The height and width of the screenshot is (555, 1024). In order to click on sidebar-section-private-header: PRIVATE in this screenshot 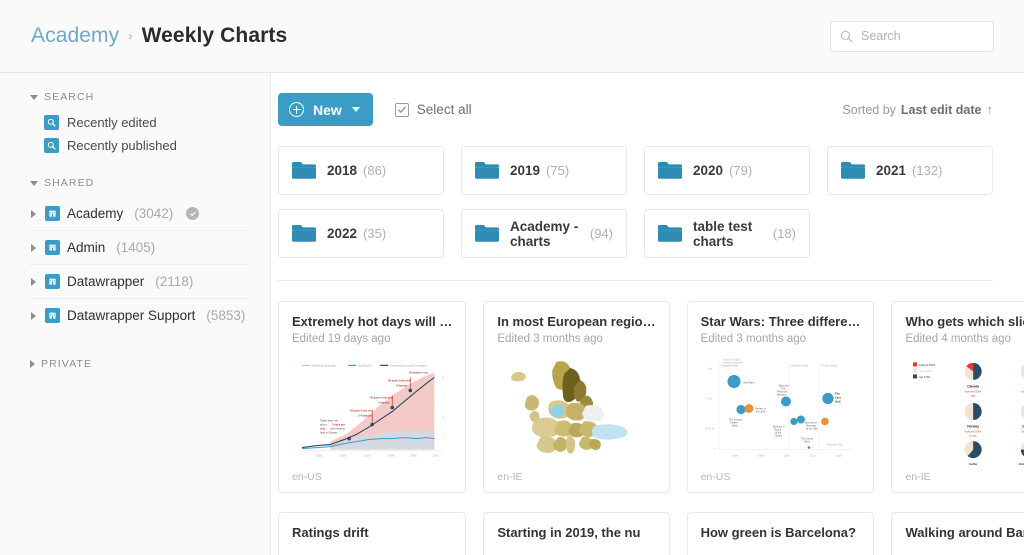, I will do `click(139, 364)`.